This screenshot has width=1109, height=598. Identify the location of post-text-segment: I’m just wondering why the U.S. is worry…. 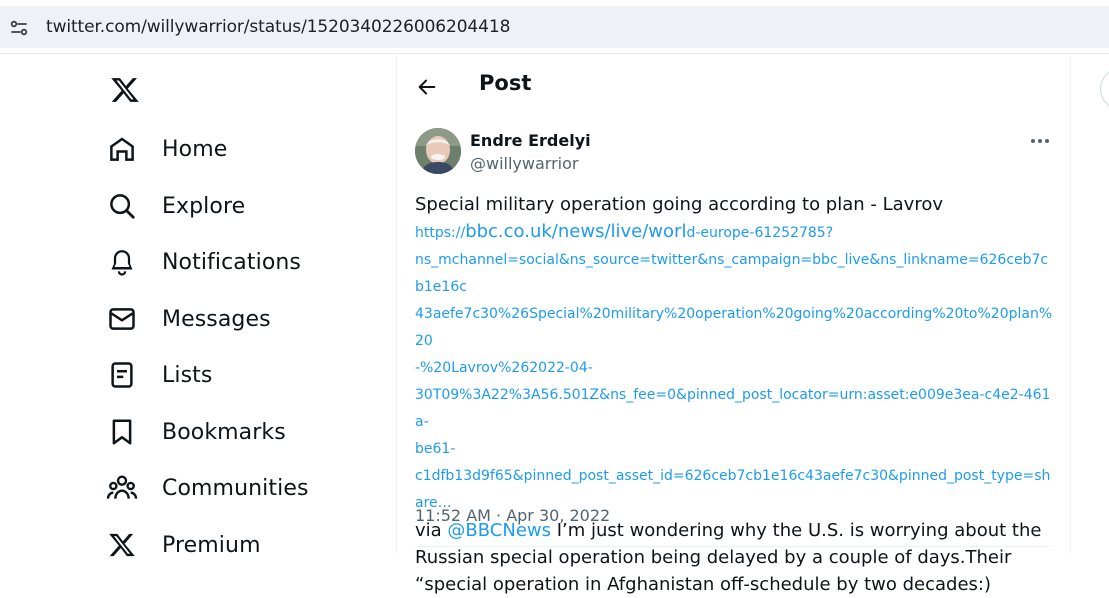
(796, 530).